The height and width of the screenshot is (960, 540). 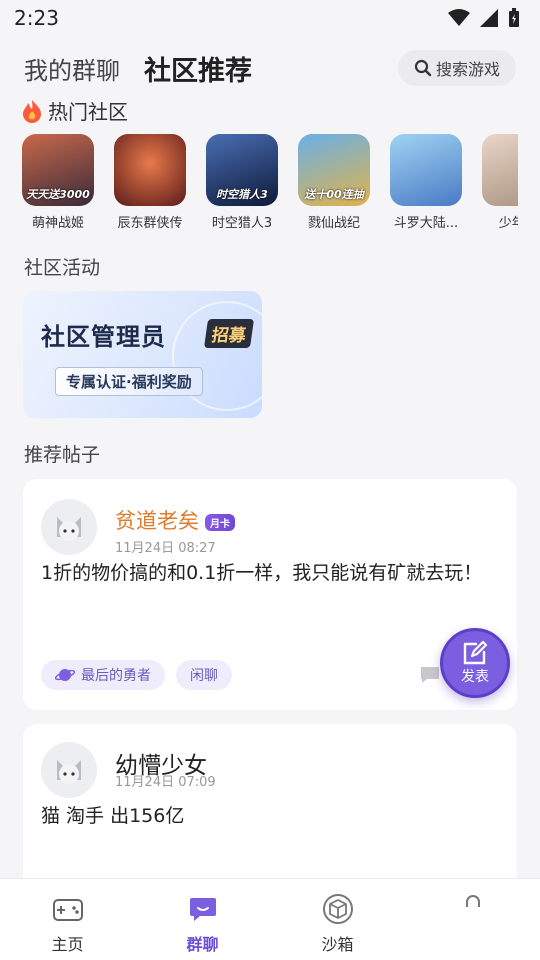 I want to click on tag-community: 最后的勇者, so click(x=103, y=675).